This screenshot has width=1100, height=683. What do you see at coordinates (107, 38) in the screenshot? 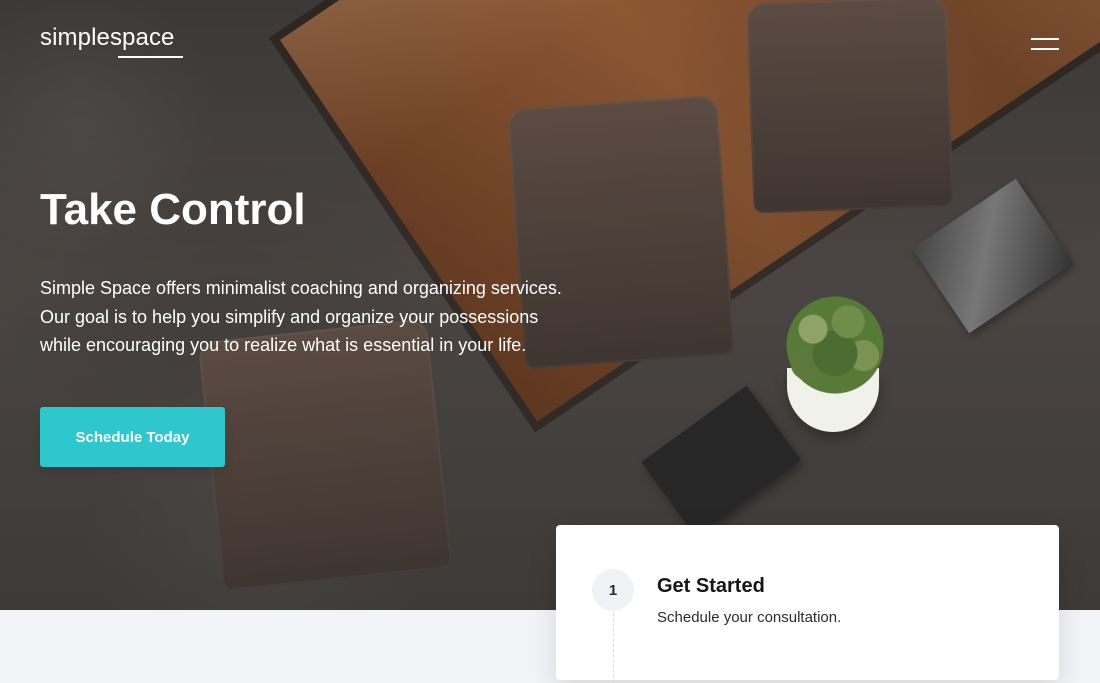
I see `site-logo: simplespace` at bounding box center [107, 38].